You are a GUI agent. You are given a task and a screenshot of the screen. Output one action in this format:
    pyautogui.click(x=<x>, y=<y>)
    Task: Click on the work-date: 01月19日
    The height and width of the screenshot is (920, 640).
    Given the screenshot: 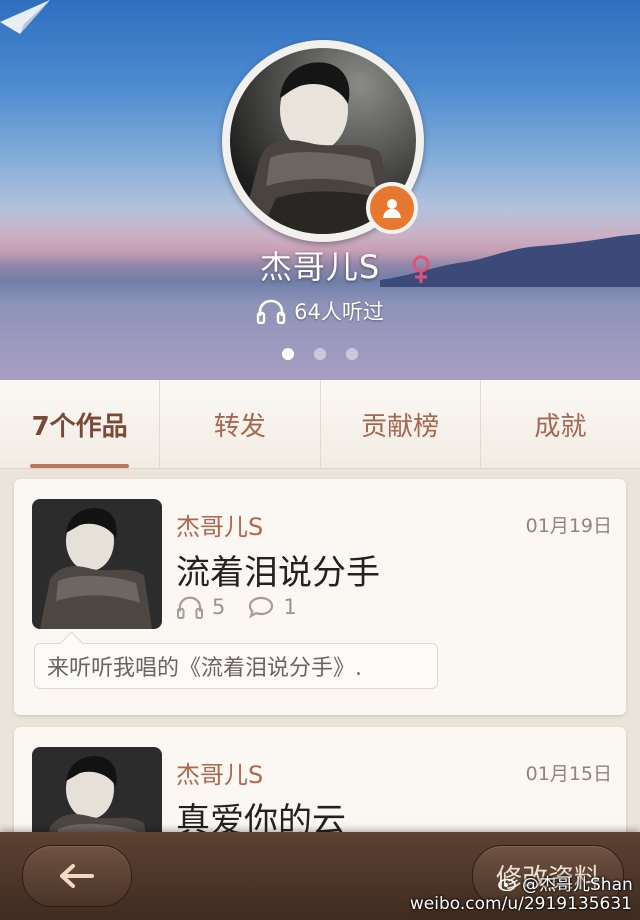 What is the action you would take?
    pyautogui.click(x=568, y=526)
    